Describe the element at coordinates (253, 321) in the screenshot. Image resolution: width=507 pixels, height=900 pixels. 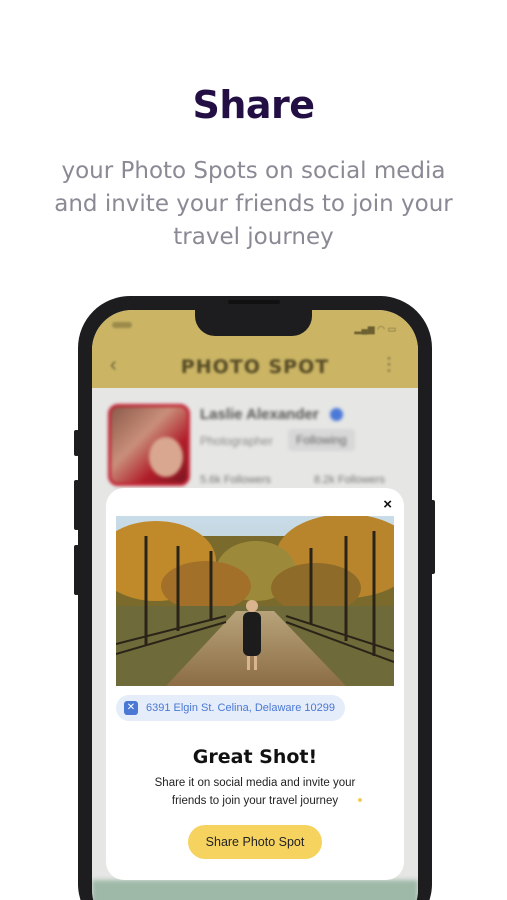
I see `phone-notch` at that location.